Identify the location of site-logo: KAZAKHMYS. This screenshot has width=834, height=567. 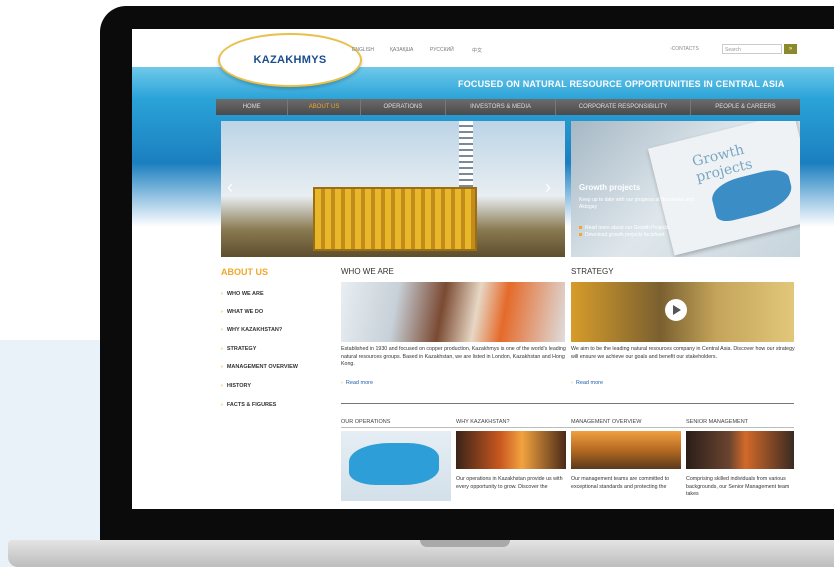
(290, 60).